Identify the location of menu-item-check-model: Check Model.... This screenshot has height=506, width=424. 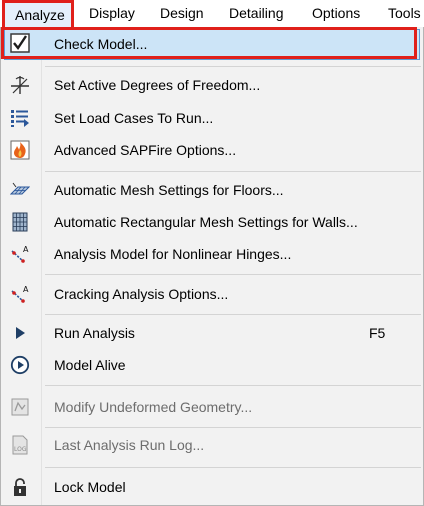
(212, 43).